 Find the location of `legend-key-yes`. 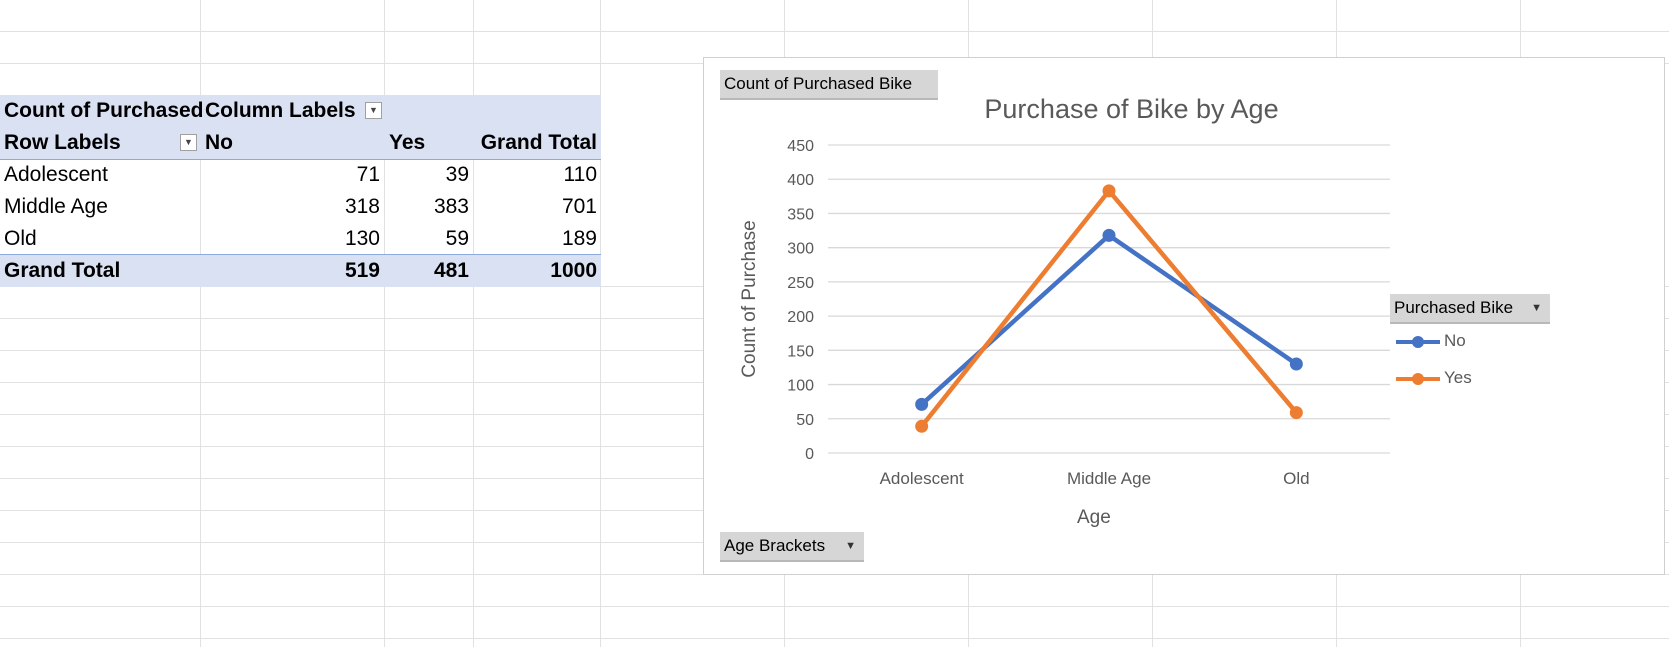

legend-key-yes is located at coordinates (1418, 379).